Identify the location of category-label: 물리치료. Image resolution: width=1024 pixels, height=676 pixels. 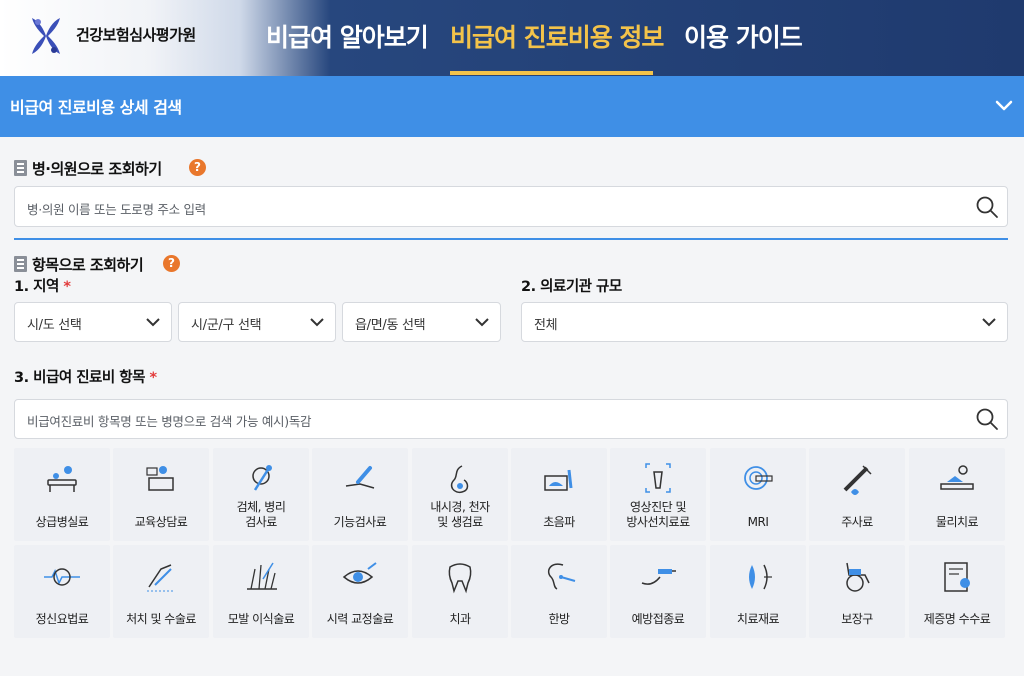
(957, 522).